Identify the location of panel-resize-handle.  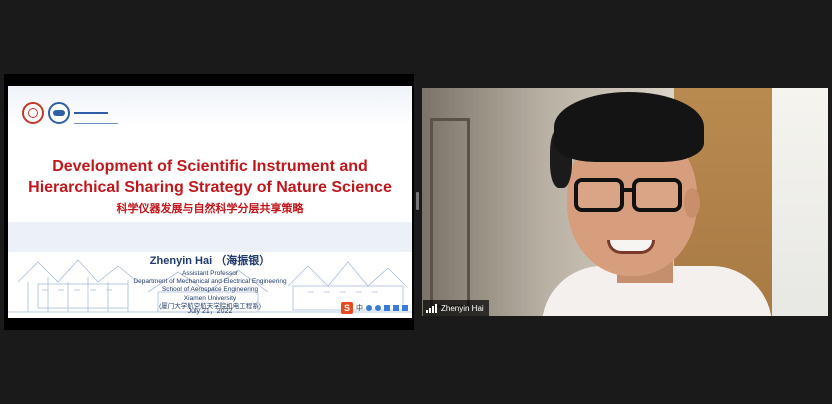
(417, 201).